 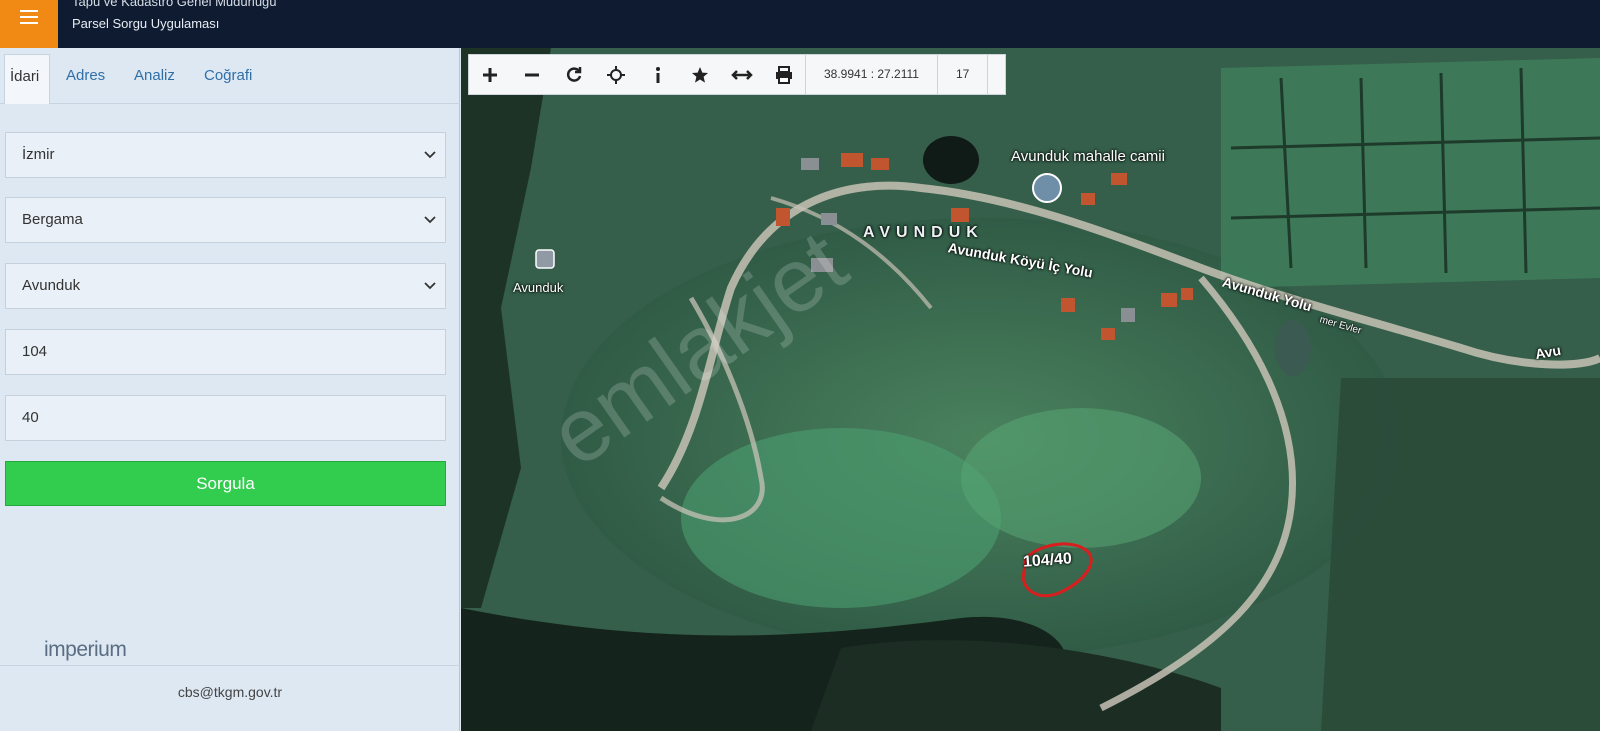 What do you see at coordinates (225, 483) in the screenshot?
I see `query-submit-button: Sorgula` at bounding box center [225, 483].